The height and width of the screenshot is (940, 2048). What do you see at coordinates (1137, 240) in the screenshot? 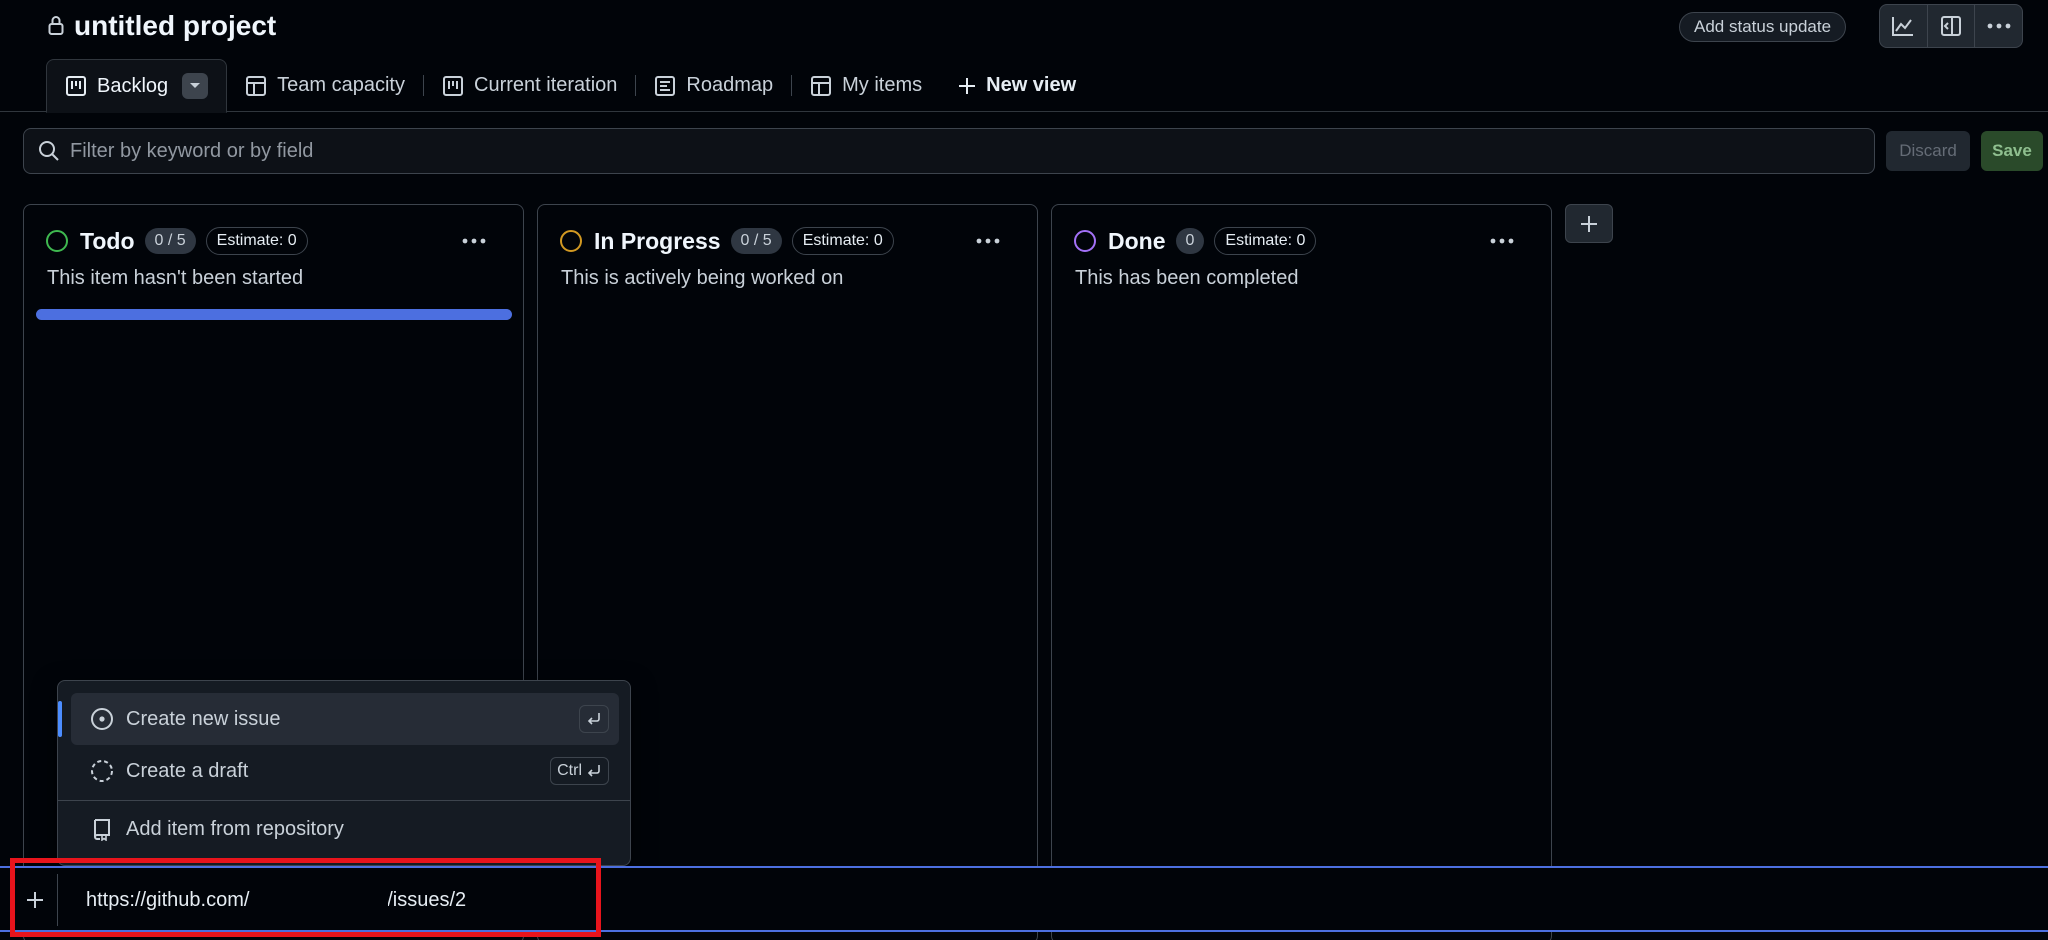
I see `column-title: Done` at bounding box center [1137, 240].